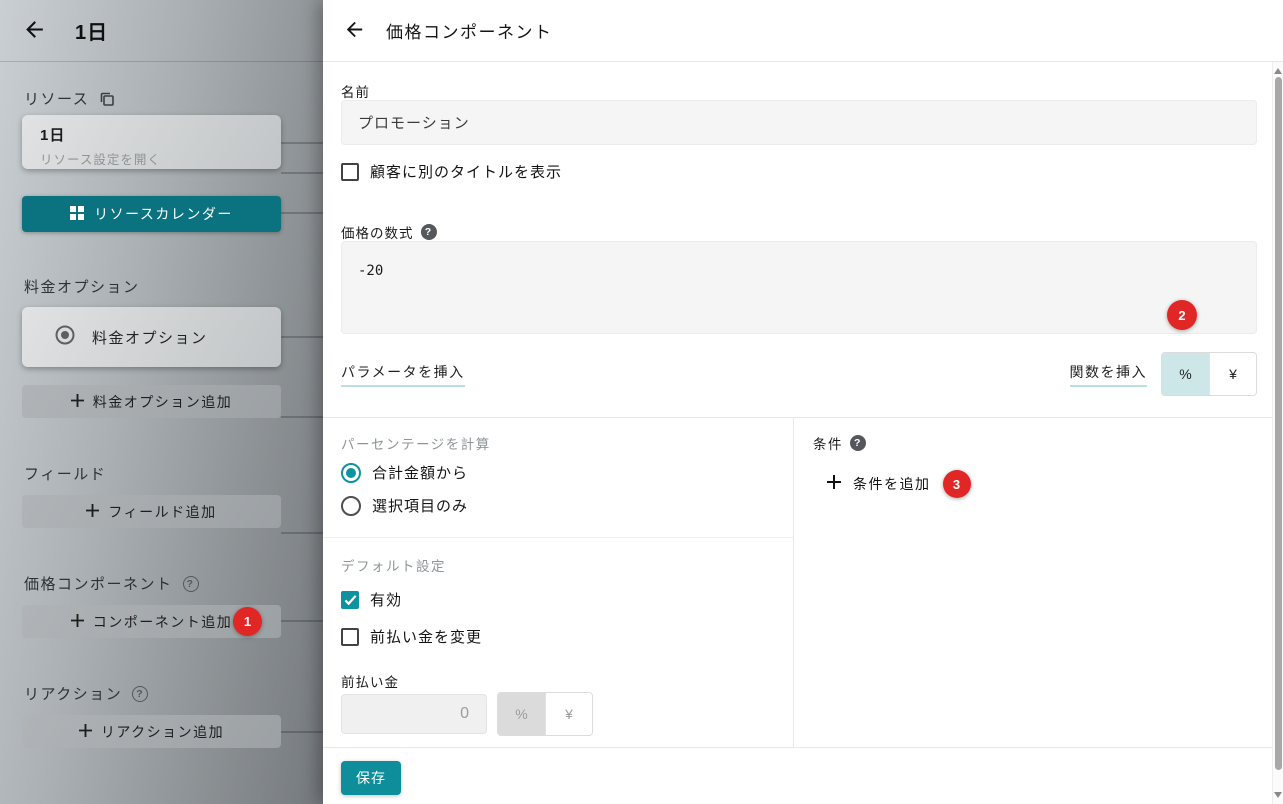 This screenshot has height=804, width=1283. I want to click on price-option-card-label: 料金オプション, so click(150, 338).